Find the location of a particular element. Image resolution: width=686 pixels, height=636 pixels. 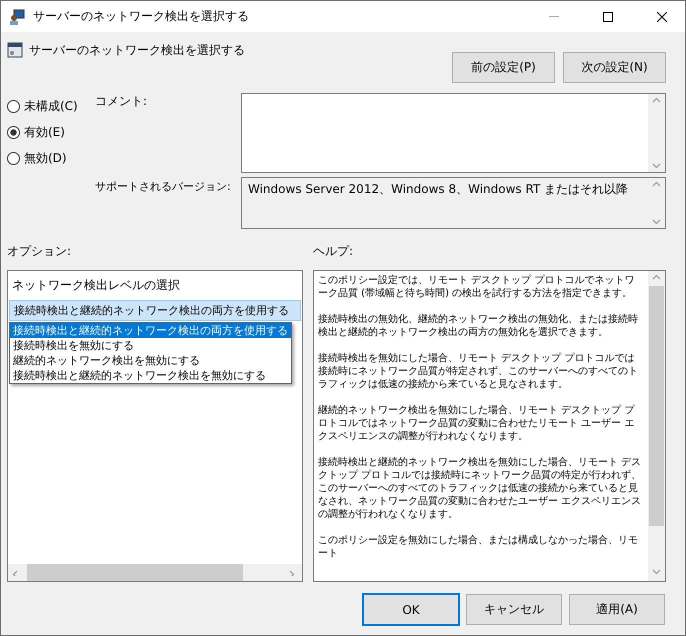

radio-label: 未構成(C) is located at coordinates (51, 106).